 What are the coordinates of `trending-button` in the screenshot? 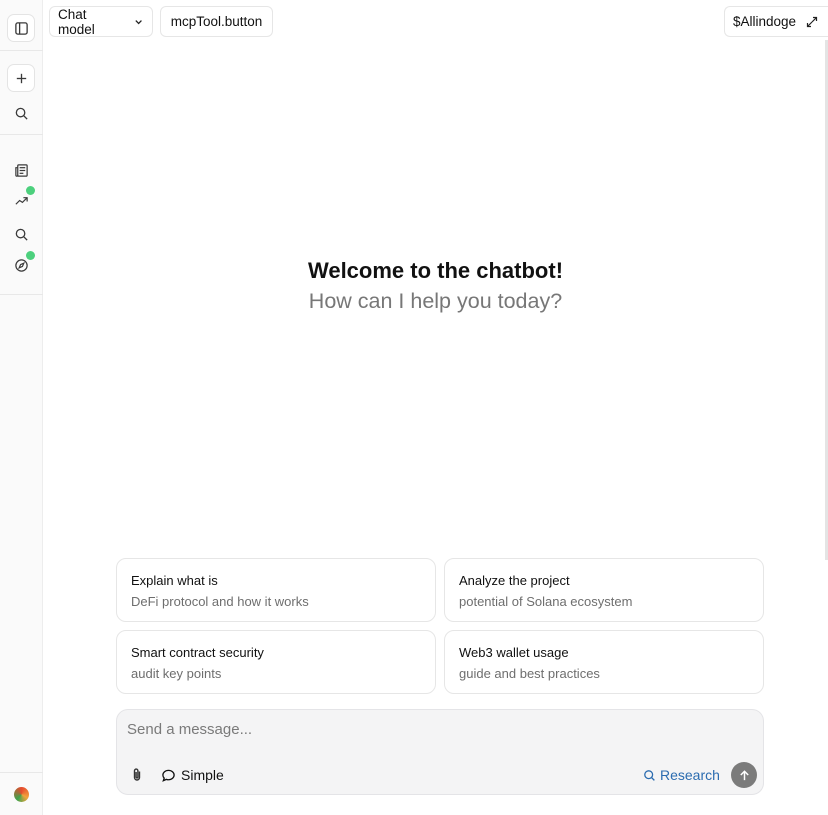 It's located at (21, 200).